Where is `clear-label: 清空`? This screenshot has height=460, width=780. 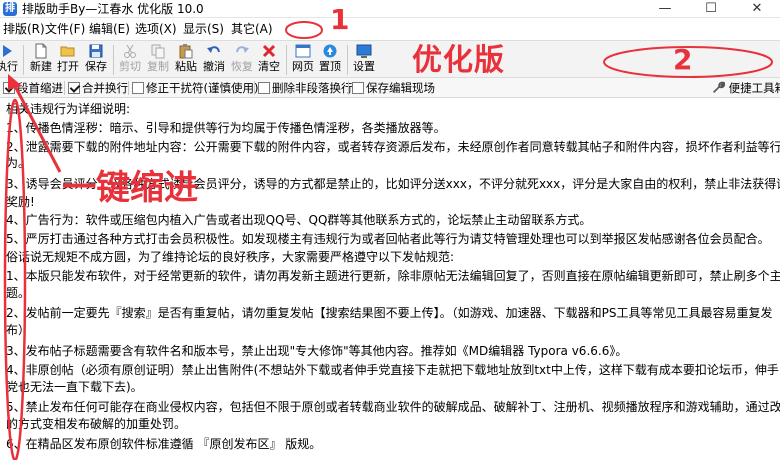 clear-label: 清空 is located at coordinates (269, 66).